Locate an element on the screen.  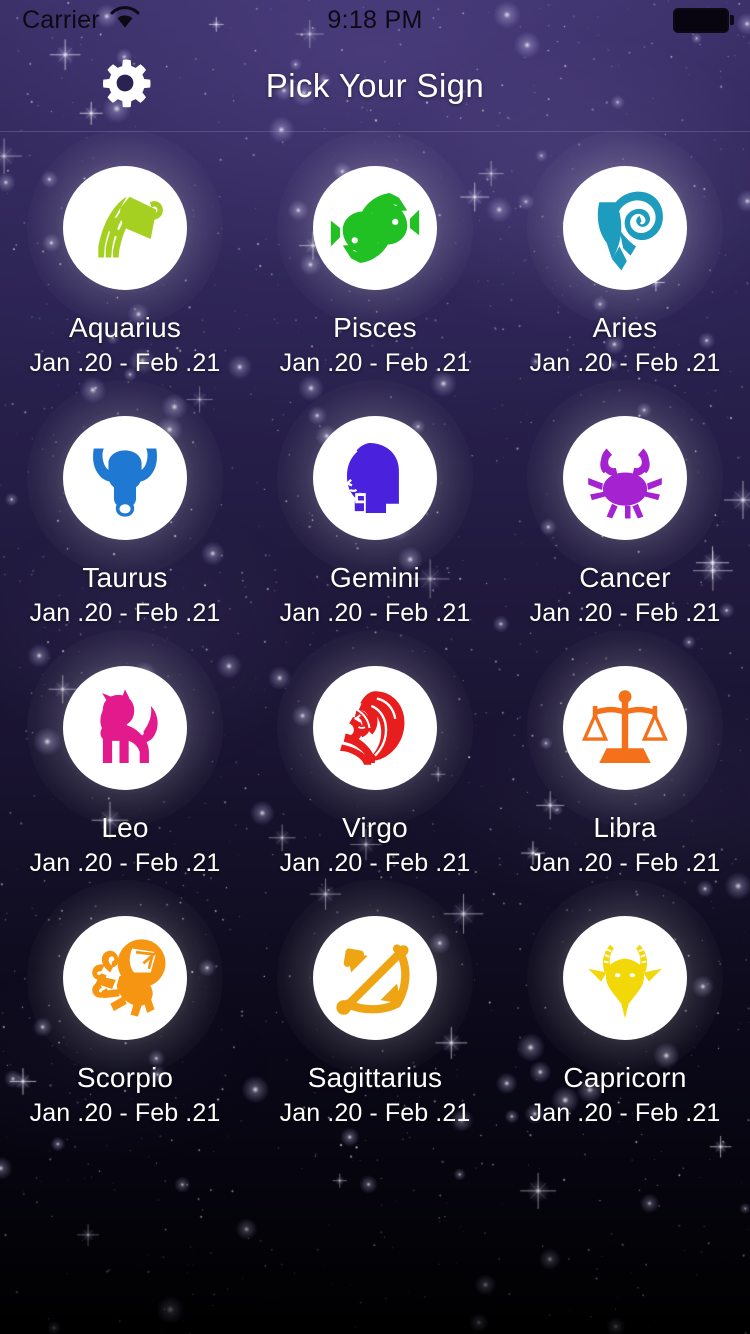
sign-name: Capricorn is located at coordinates (625, 1077).